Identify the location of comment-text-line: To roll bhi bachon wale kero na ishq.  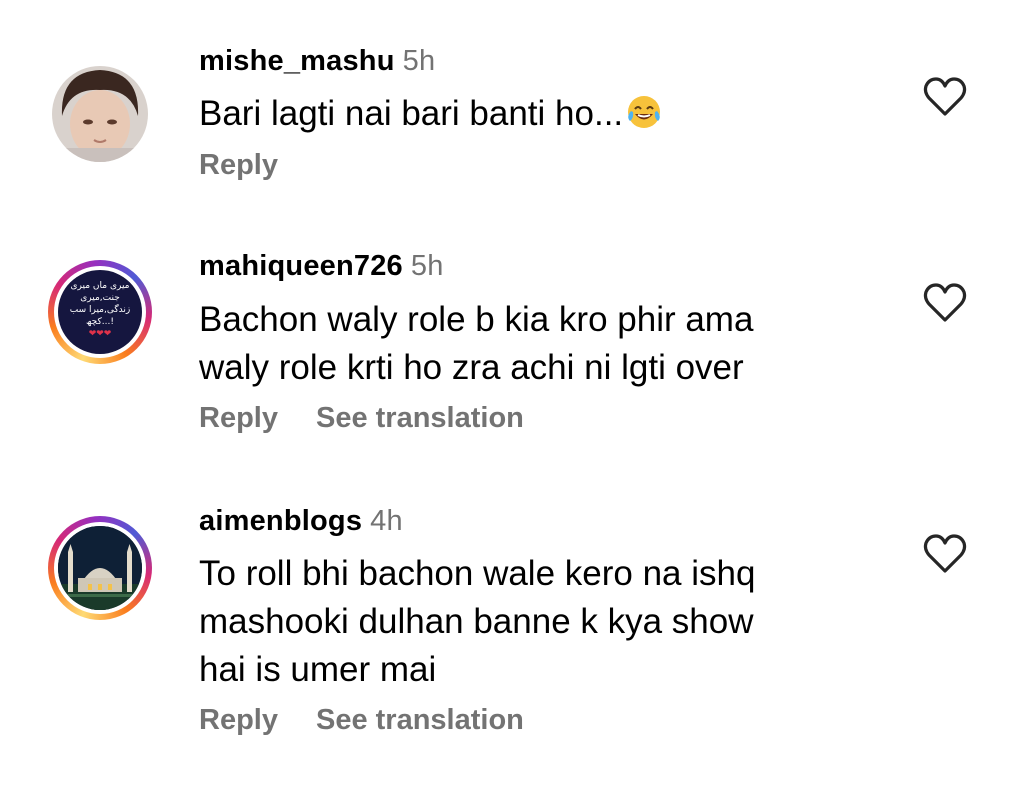
(477, 573).